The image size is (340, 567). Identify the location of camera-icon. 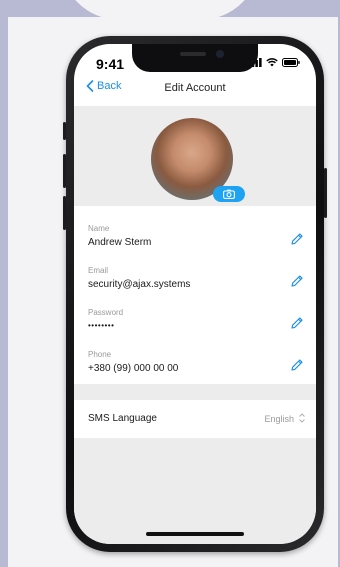
(229, 194).